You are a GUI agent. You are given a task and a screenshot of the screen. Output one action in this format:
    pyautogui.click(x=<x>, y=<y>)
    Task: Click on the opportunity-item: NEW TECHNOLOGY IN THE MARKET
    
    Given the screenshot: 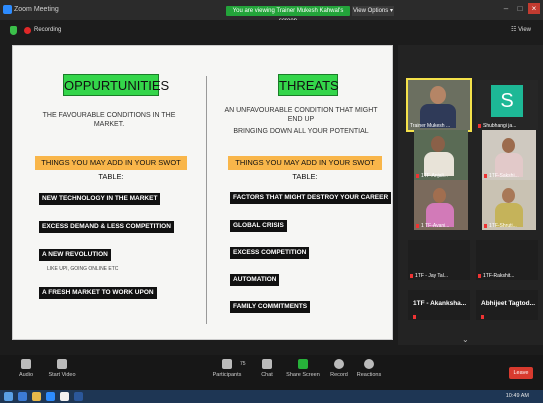 What is the action you would take?
    pyautogui.click(x=100, y=199)
    